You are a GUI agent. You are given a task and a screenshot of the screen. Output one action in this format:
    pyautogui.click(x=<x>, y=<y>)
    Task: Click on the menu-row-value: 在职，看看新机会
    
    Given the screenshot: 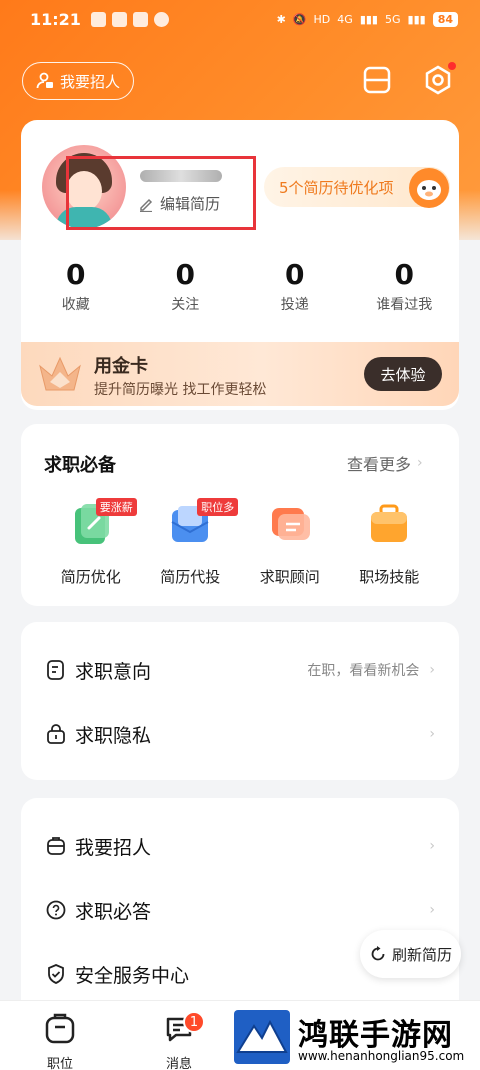 What is the action you would take?
    pyautogui.click(x=363, y=671)
    